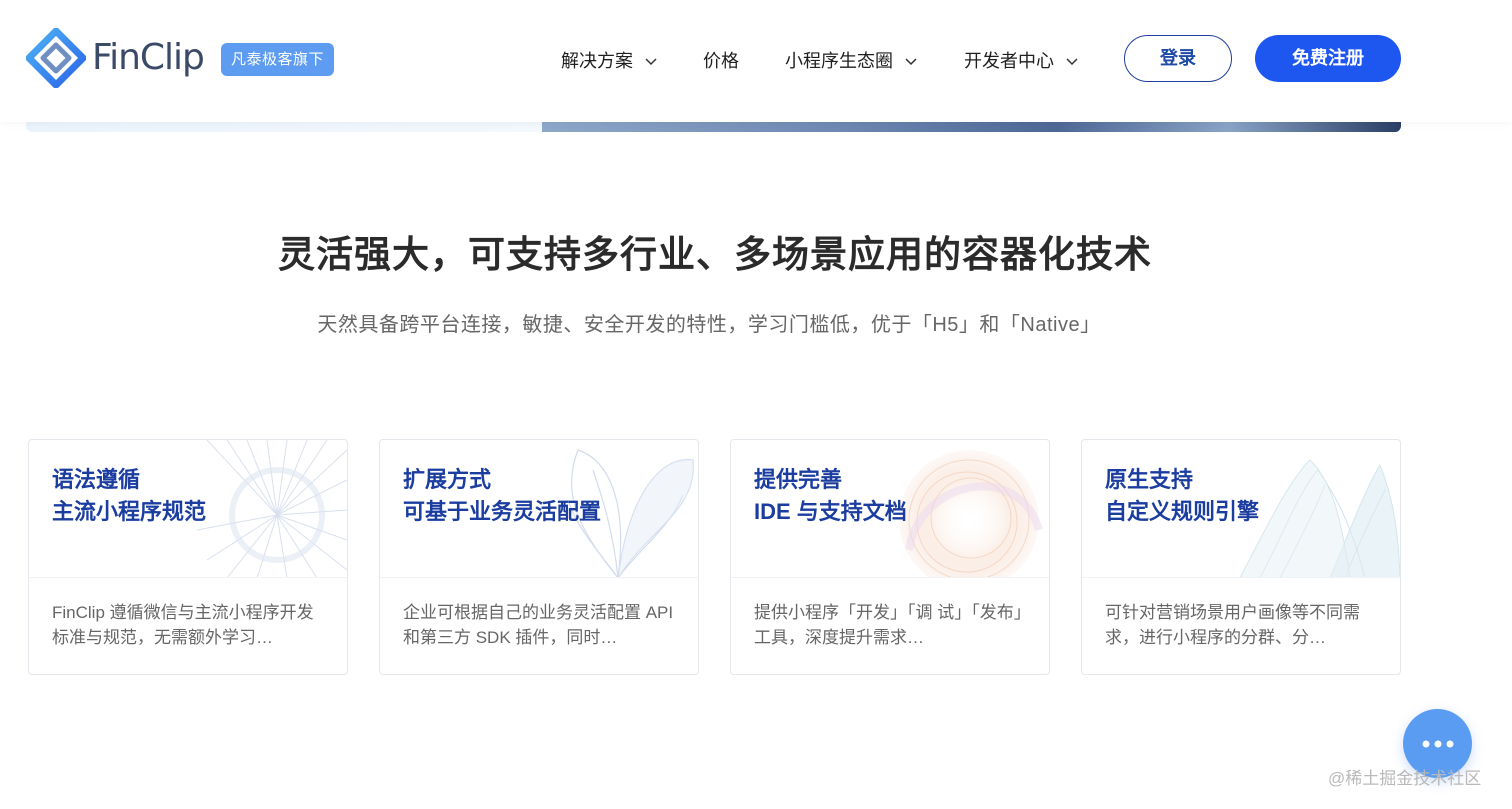 This screenshot has width=1512, height=809. Describe the element at coordinates (1437, 743) in the screenshot. I see `more-dots-icon` at that location.